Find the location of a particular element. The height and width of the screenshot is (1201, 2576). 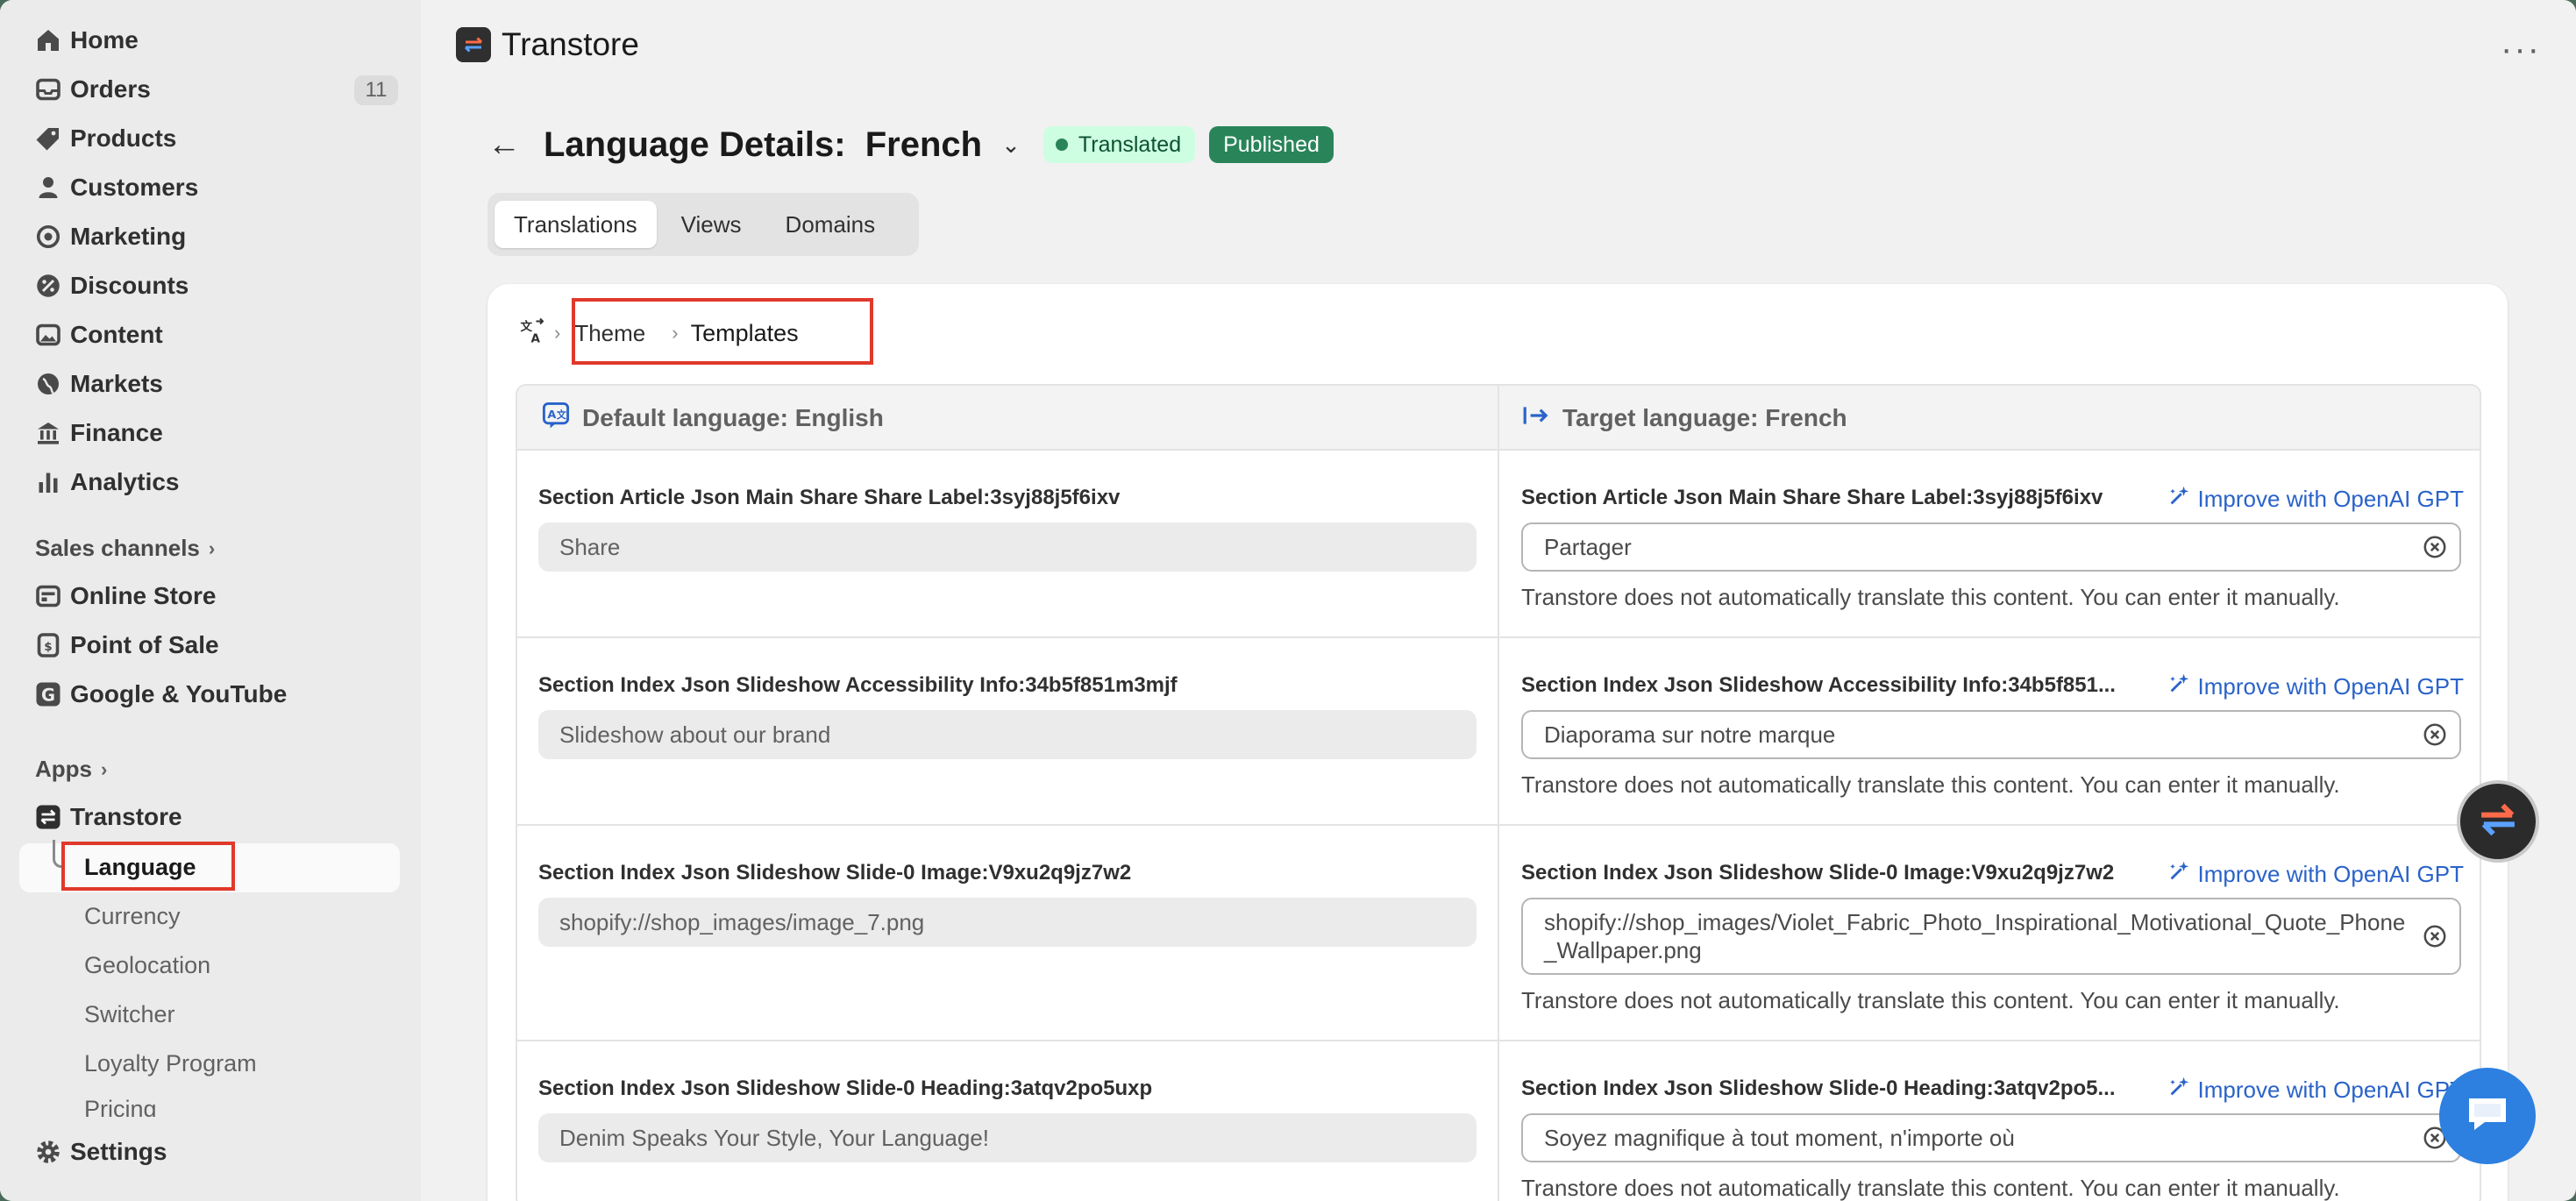

sidebar-item-settings: Settings is located at coordinates (209, 1152).